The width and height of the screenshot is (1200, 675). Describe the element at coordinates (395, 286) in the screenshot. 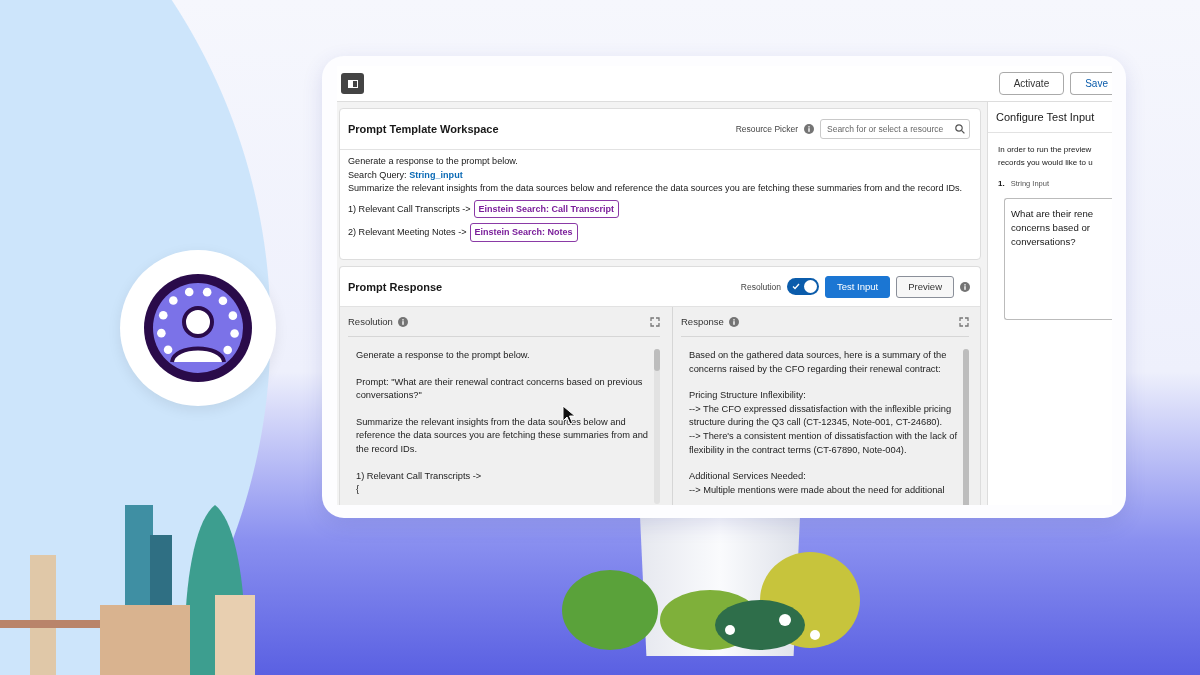

I see `card-title: Prompt Response` at that location.